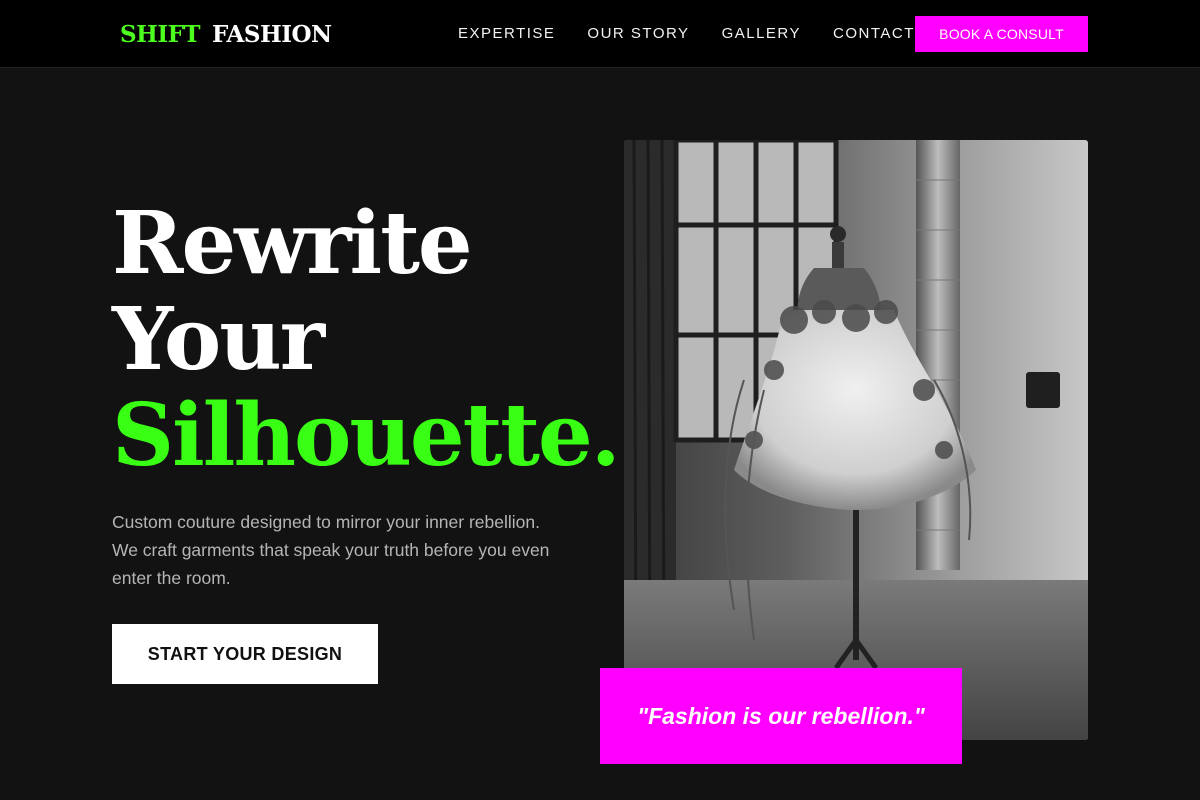 The height and width of the screenshot is (800, 1200). Describe the element at coordinates (1001, 34) in the screenshot. I see `book-consult-button: BOOK A CONSULT` at that location.